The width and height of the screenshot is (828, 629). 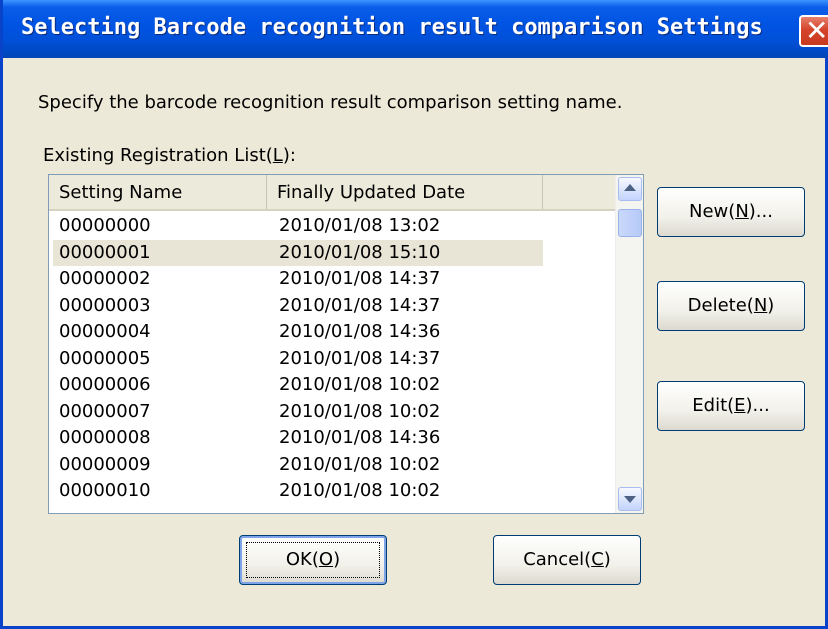 I want to click on focus-rectangle, so click(x=313, y=560).